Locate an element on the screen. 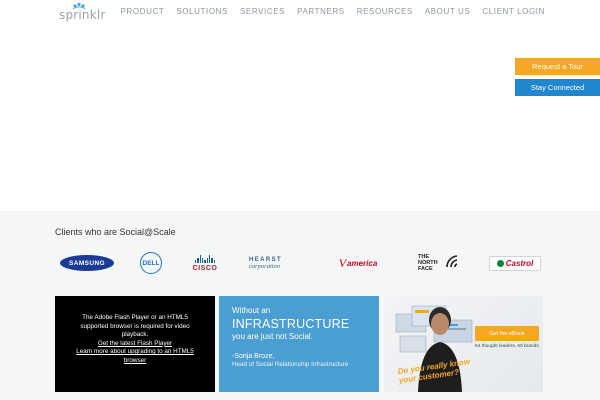 The image size is (600, 400). dell-logo-text: DELL is located at coordinates (151, 263).